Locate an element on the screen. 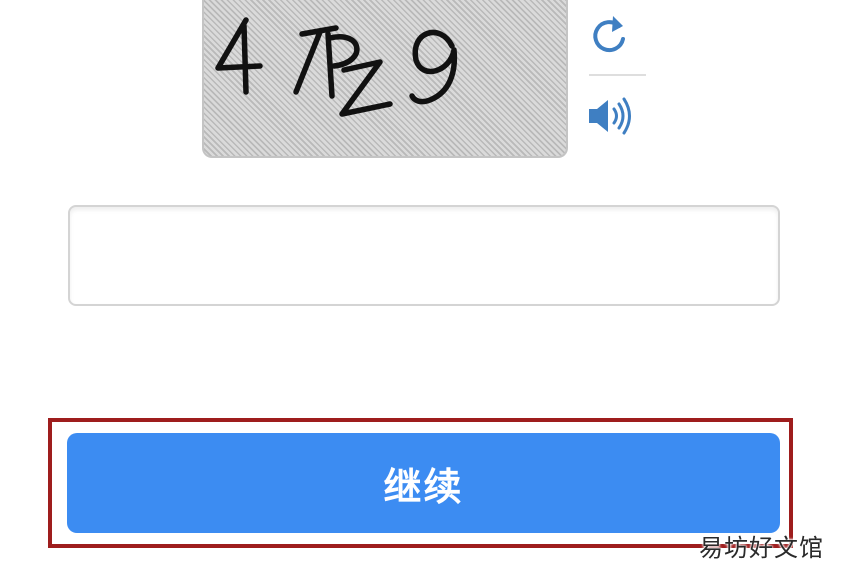 The image size is (848, 576). captcha-image is located at coordinates (385, 79).